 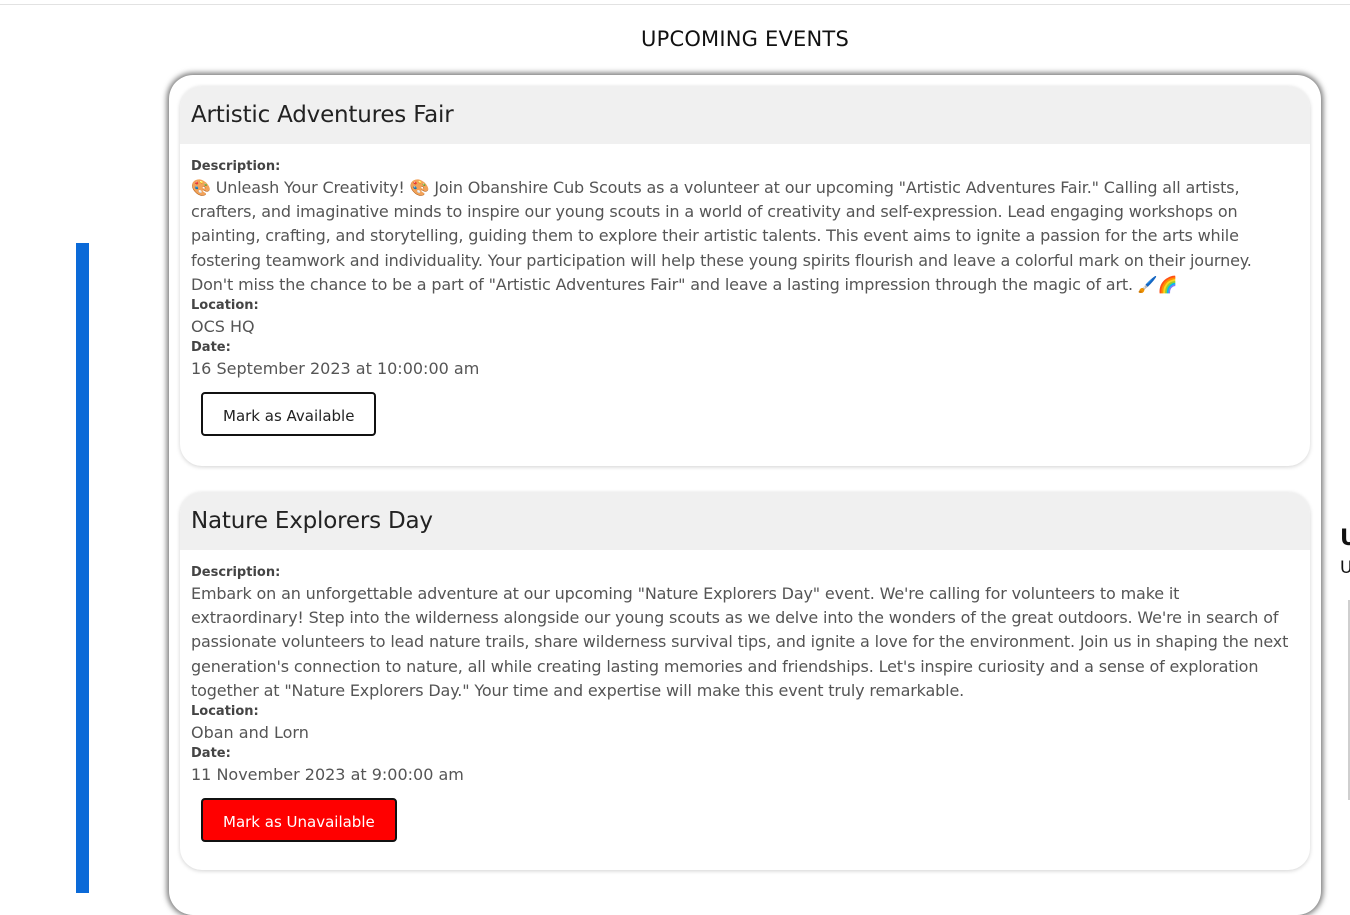 I want to click on event-date: 11 November 2023 at 9:00:00 am, so click(x=327, y=775).